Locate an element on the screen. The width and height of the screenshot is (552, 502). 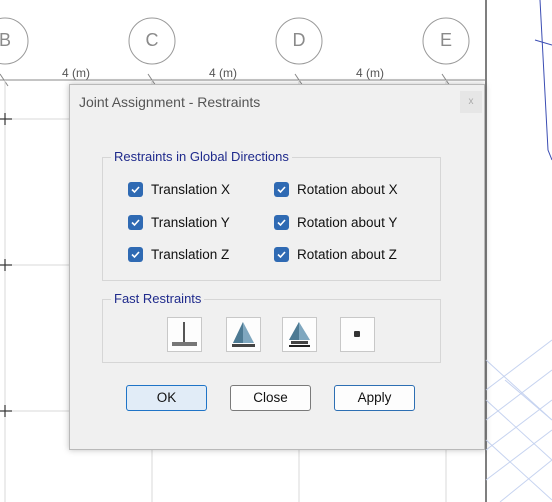
grid-label-e: E is located at coordinates (445, 40).